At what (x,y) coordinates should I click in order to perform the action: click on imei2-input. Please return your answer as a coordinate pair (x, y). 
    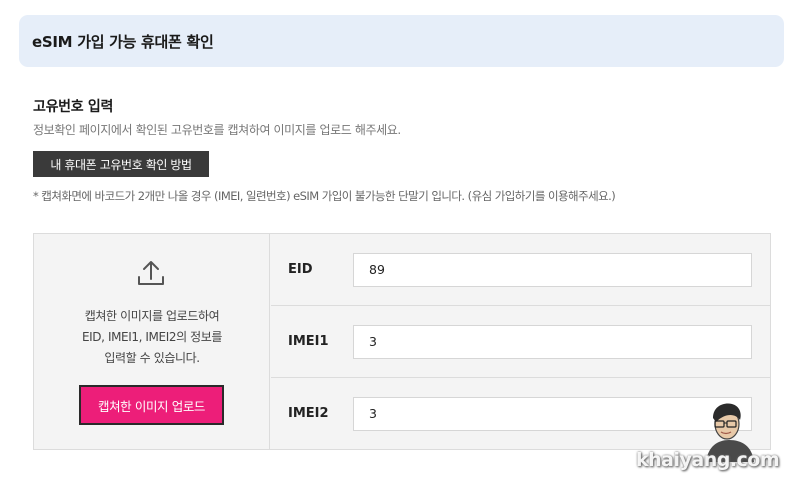
    Looking at the image, I should click on (552, 413).